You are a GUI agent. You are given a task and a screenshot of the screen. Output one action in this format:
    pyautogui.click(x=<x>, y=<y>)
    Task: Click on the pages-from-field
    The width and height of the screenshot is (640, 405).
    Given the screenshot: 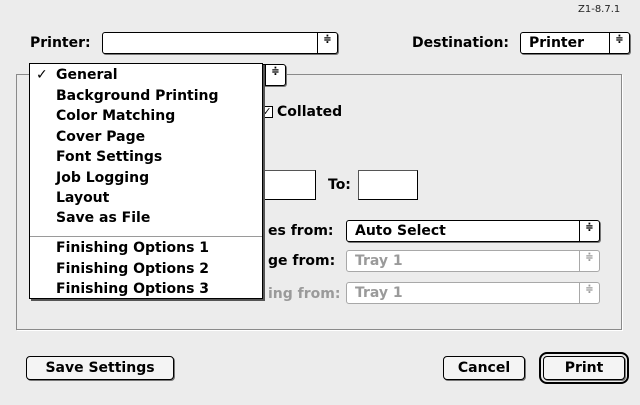 What is the action you would take?
    pyautogui.click(x=287, y=185)
    